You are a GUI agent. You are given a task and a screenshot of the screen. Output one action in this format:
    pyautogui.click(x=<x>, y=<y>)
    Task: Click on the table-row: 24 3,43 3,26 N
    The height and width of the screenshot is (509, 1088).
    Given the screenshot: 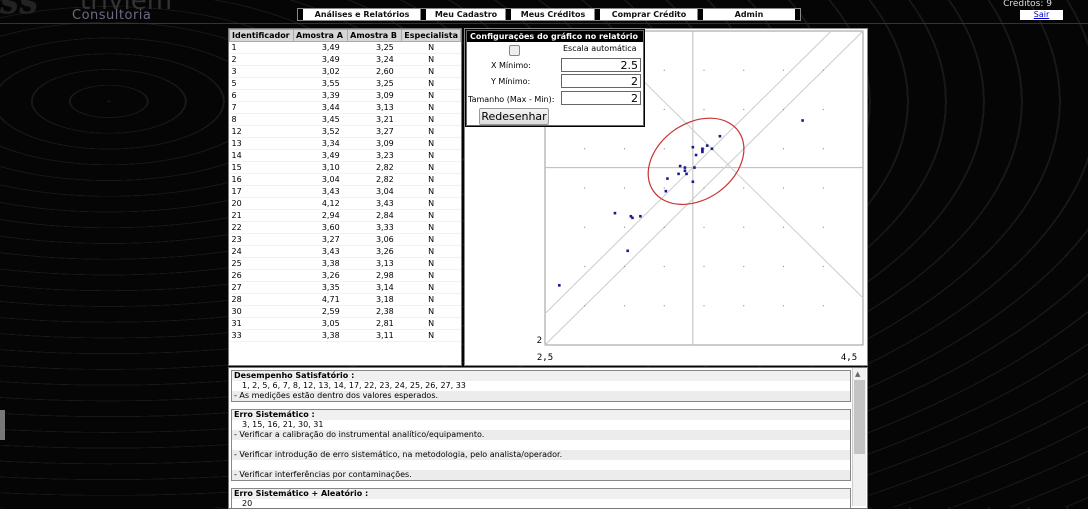 What is the action you would take?
    pyautogui.click(x=345, y=251)
    